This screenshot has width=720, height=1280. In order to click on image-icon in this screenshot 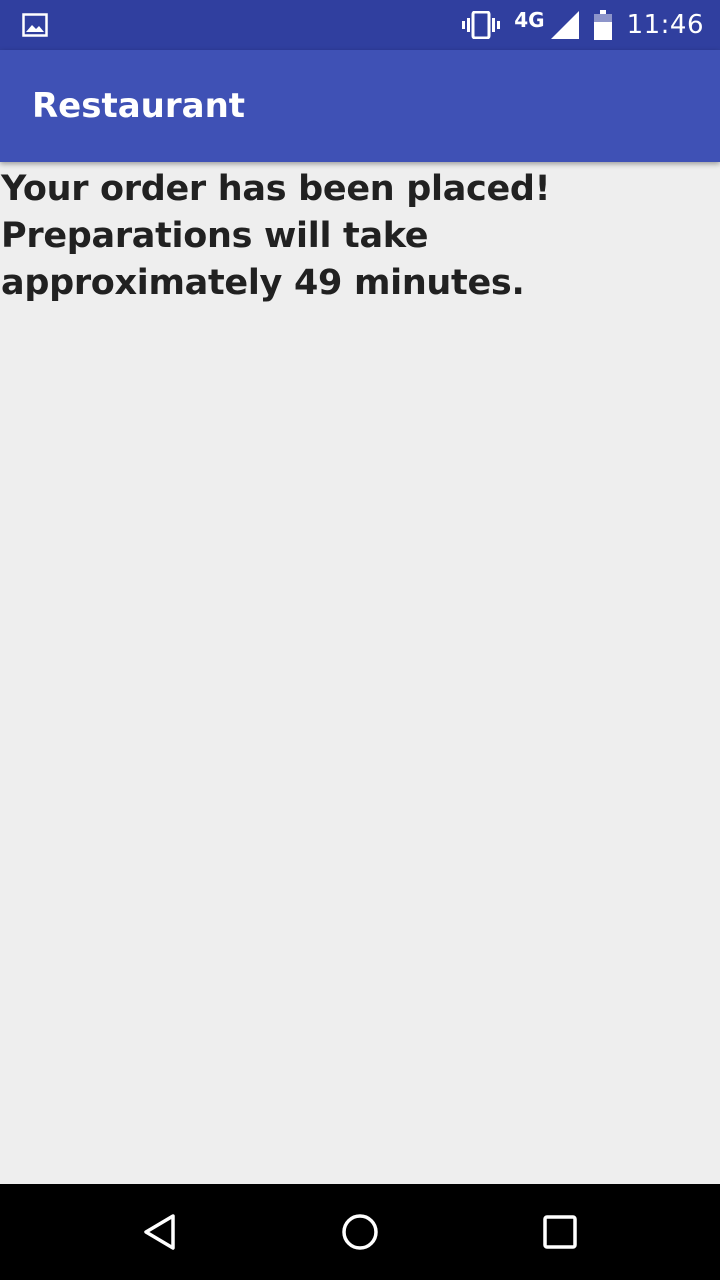, I will do `click(35, 25)`.